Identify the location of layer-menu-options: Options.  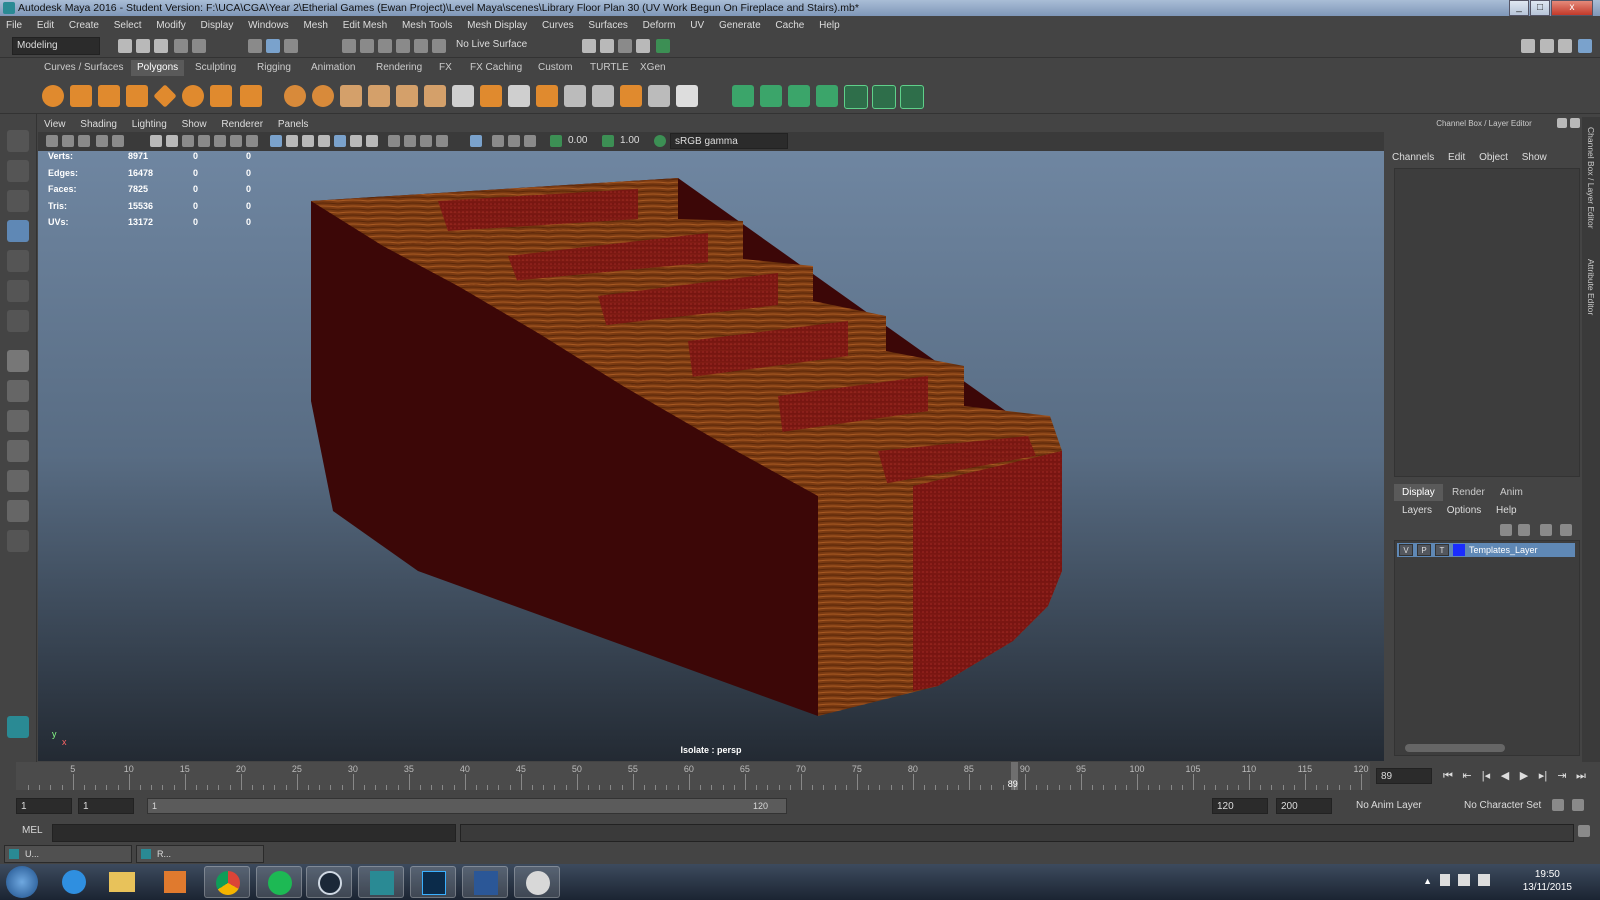
(1464, 510).